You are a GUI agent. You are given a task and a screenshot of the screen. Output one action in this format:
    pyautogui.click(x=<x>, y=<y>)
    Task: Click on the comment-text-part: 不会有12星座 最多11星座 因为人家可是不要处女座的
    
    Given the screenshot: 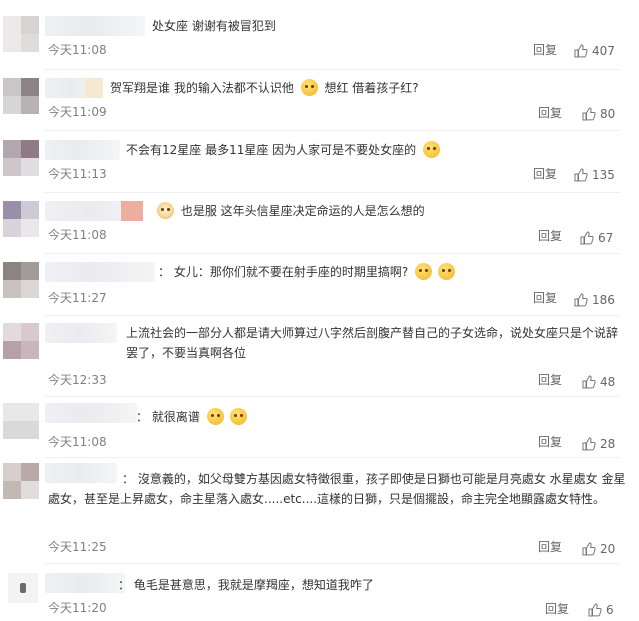 What is the action you would take?
    pyautogui.click(x=271, y=150)
    